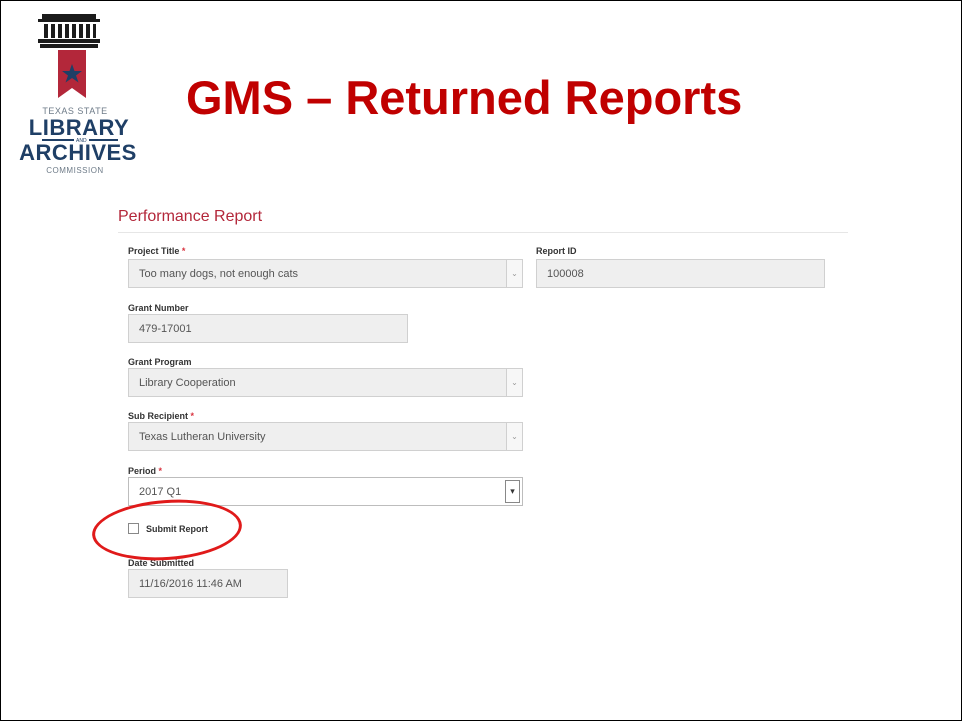 The image size is (964, 723). I want to click on slide-title: GMS – Returned Reports, so click(464, 97).